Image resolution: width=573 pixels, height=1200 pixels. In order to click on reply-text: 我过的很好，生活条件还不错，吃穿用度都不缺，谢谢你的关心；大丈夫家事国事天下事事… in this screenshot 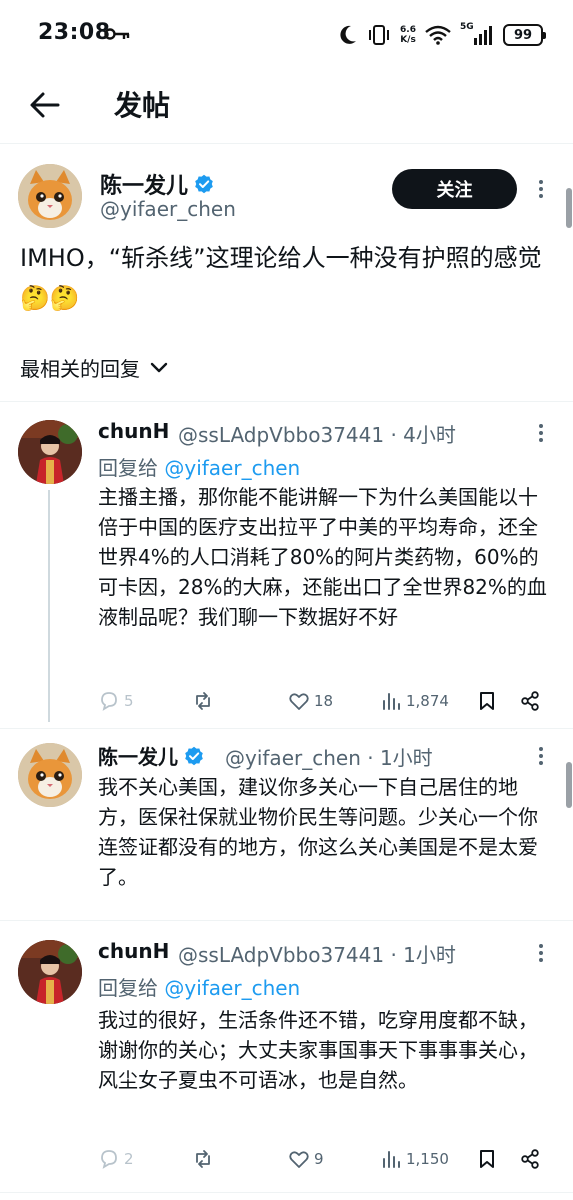, I will do `click(318, 1050)`.